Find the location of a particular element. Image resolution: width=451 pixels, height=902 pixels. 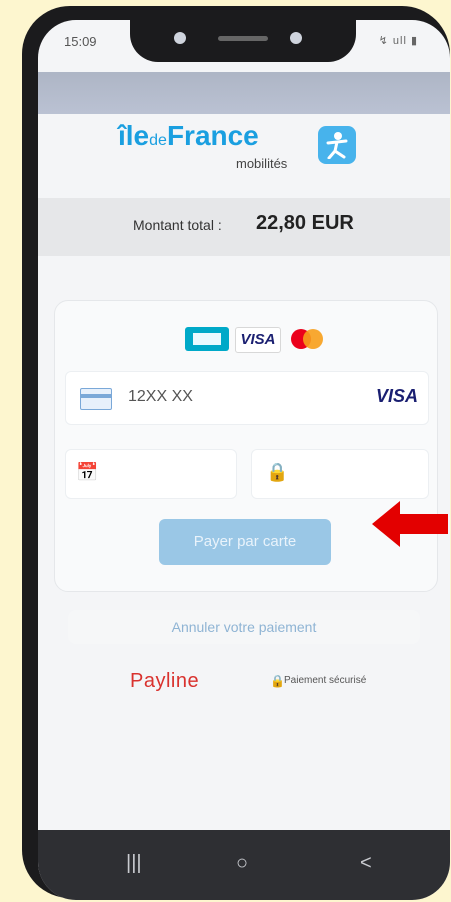

accepted-cards: VISA is located at coordinates (265, 338).